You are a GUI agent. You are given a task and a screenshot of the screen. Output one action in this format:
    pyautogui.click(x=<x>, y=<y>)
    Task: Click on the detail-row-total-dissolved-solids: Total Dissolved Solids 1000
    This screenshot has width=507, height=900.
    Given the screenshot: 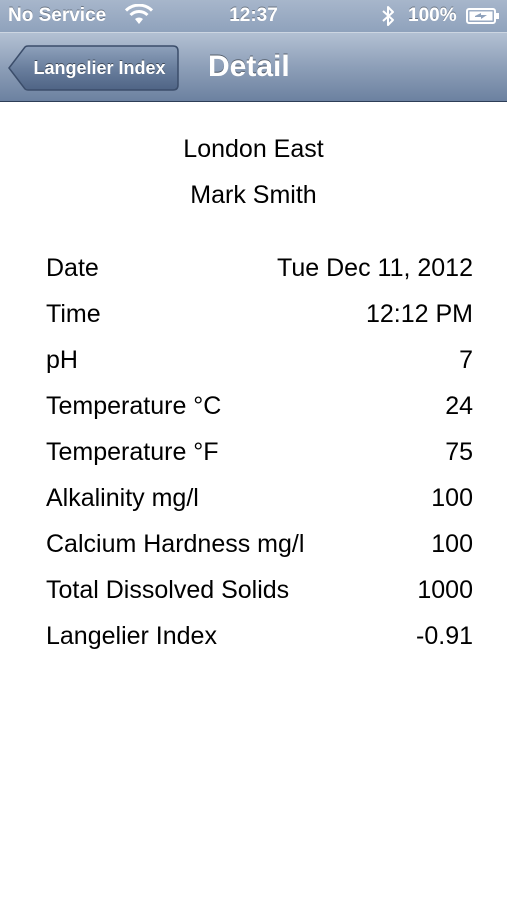 What is the action you would take?
    pyautogui.click(x=259, y=590)
    